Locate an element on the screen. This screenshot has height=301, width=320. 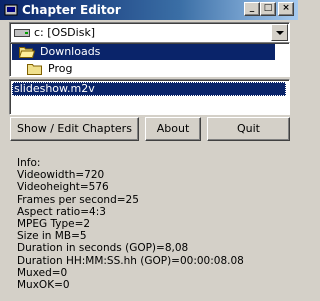
folder-item-prog: Prog is located at coordinates (143, 68).